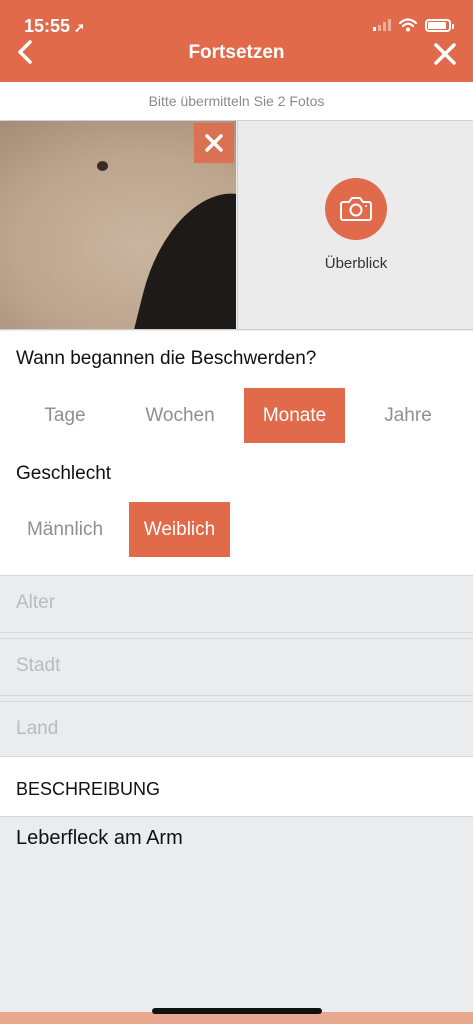 Image resolution: width=473 pixels, height=1024 pixels. I want to click on close-icon, so click(445, 54).